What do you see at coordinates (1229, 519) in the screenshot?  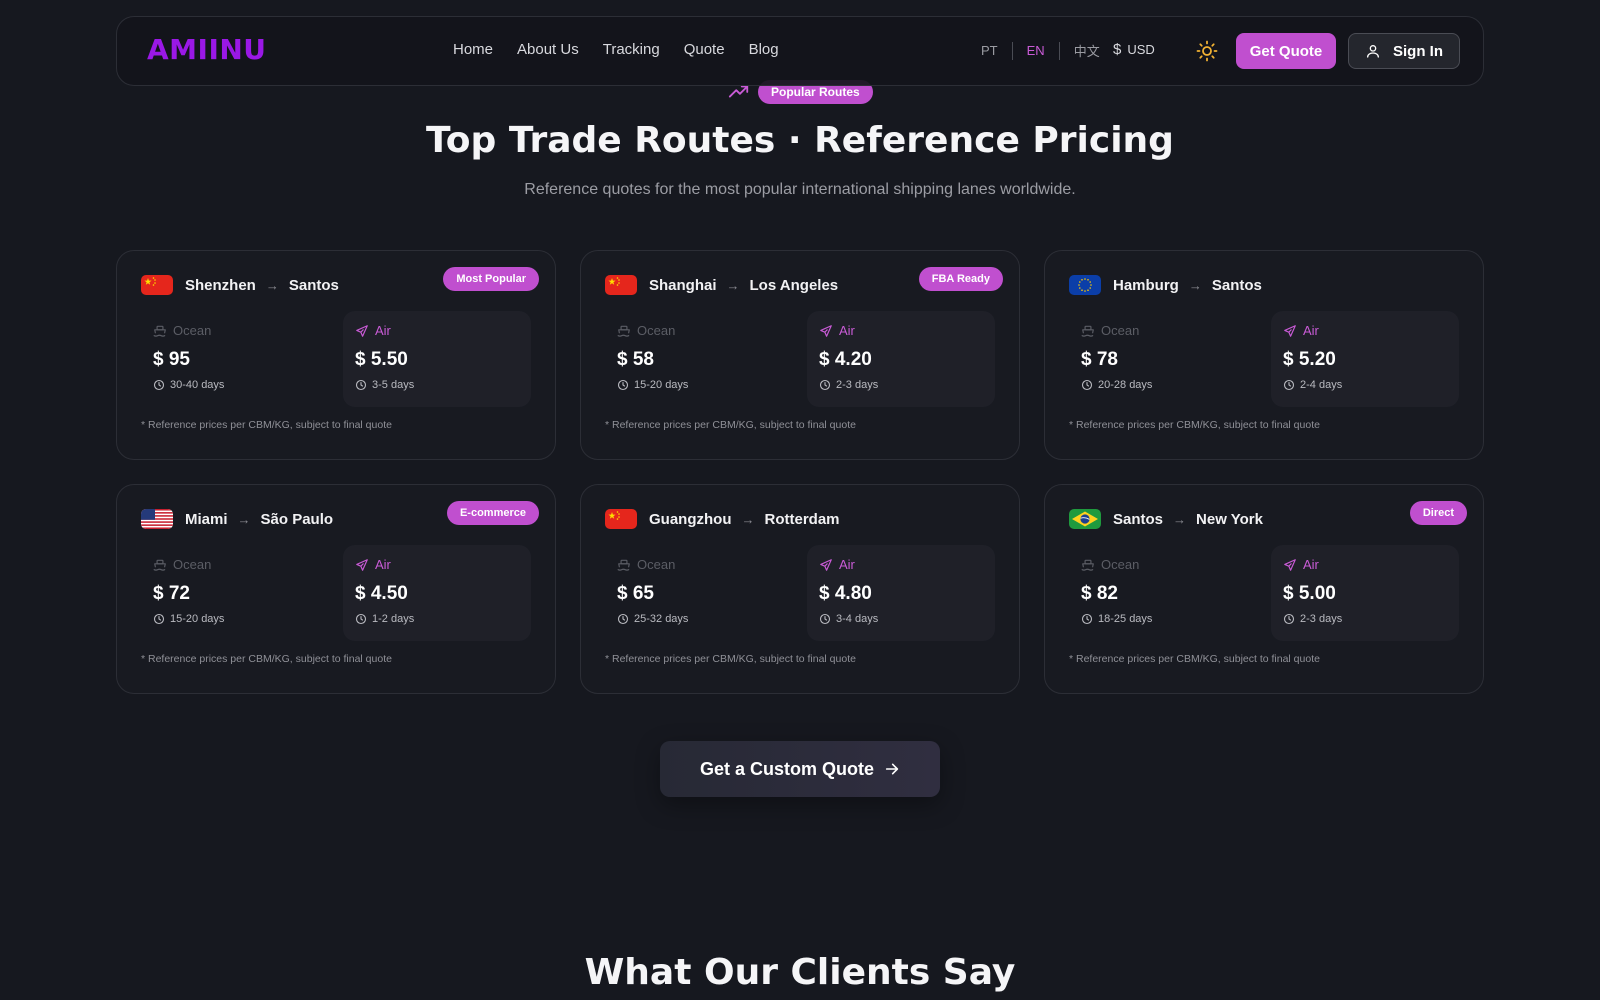 I see `destination-city: New York` at bounding box center [1229, 519].